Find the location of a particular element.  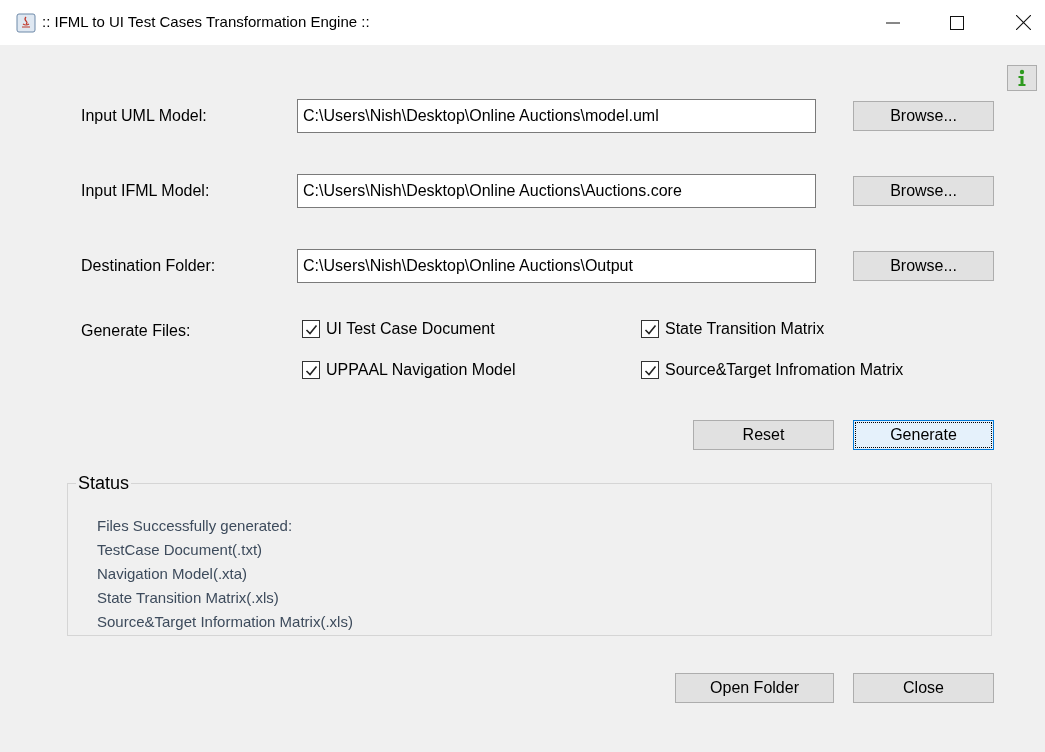

field-label: Input UML Model: is located at coordinates (144, 116).